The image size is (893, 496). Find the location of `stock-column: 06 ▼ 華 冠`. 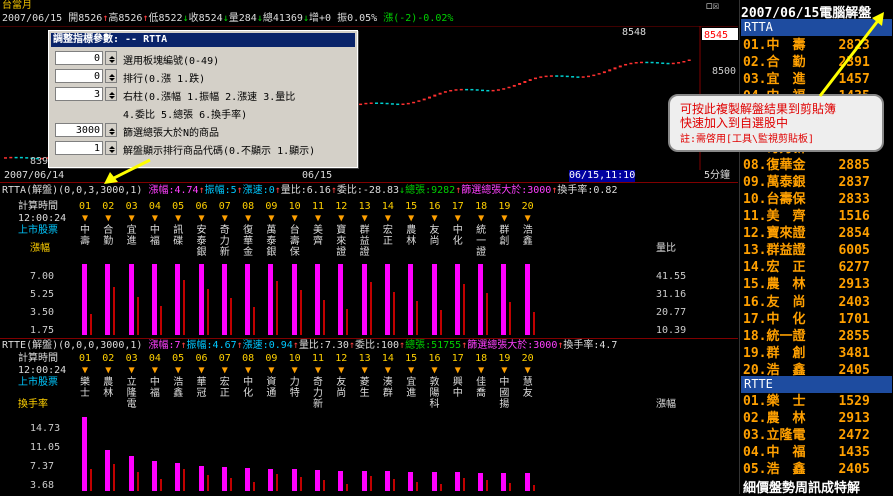

stock-column: 06 ▼ 華 冠 is located at coordinates (202, 376).